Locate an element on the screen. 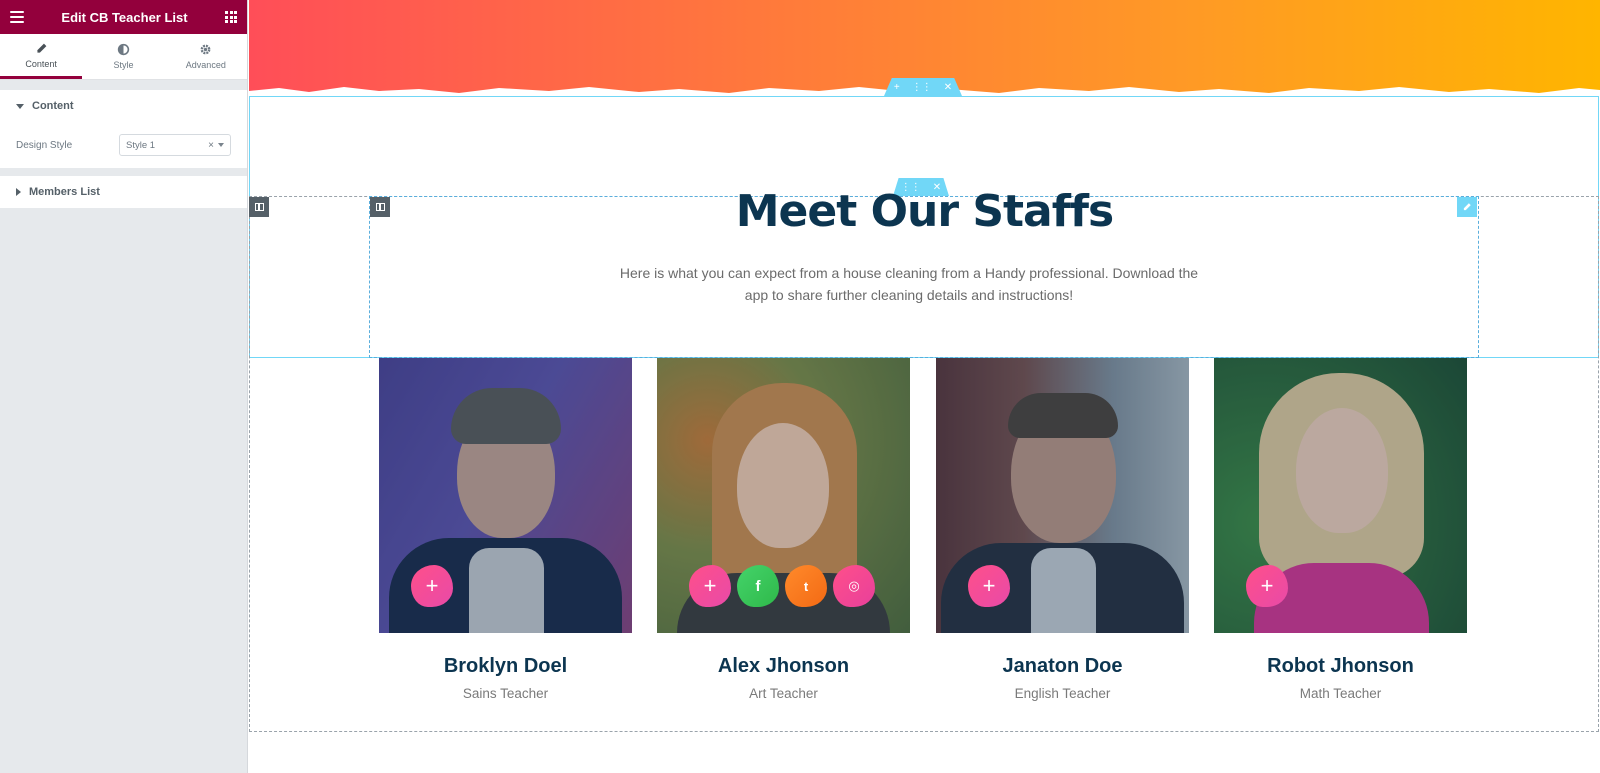  facebook-icon: f is located at coordinates (758, 586).